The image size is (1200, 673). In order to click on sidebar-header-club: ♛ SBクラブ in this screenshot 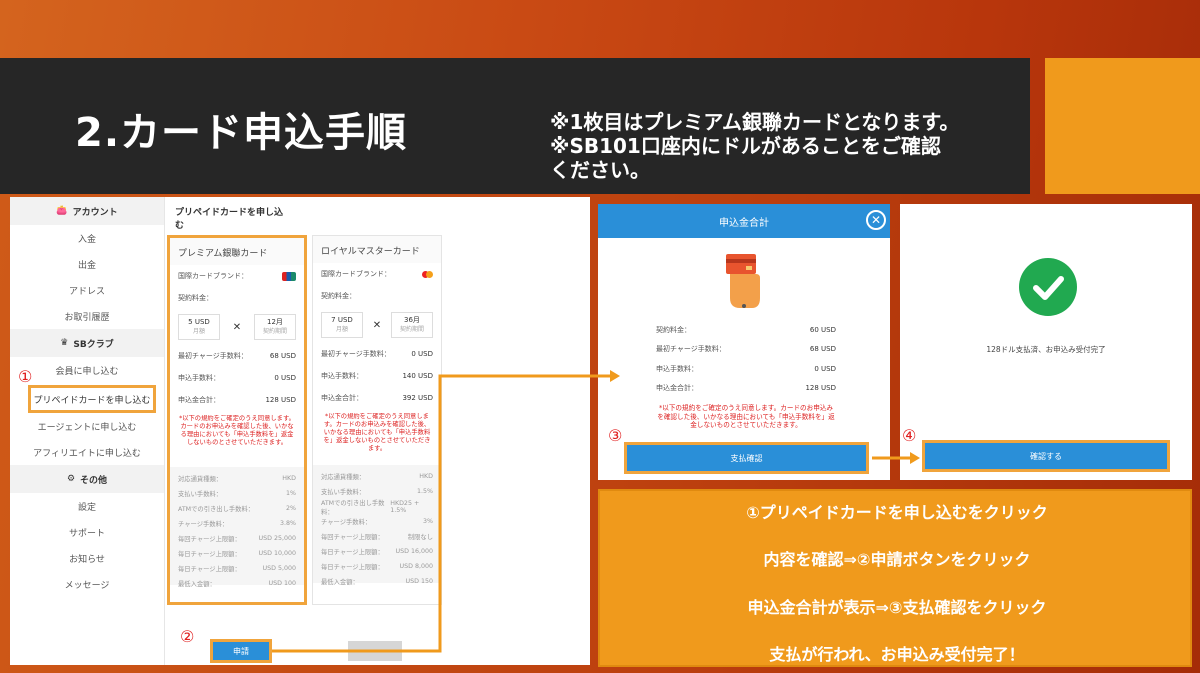, I will do `click(87, 343)`.